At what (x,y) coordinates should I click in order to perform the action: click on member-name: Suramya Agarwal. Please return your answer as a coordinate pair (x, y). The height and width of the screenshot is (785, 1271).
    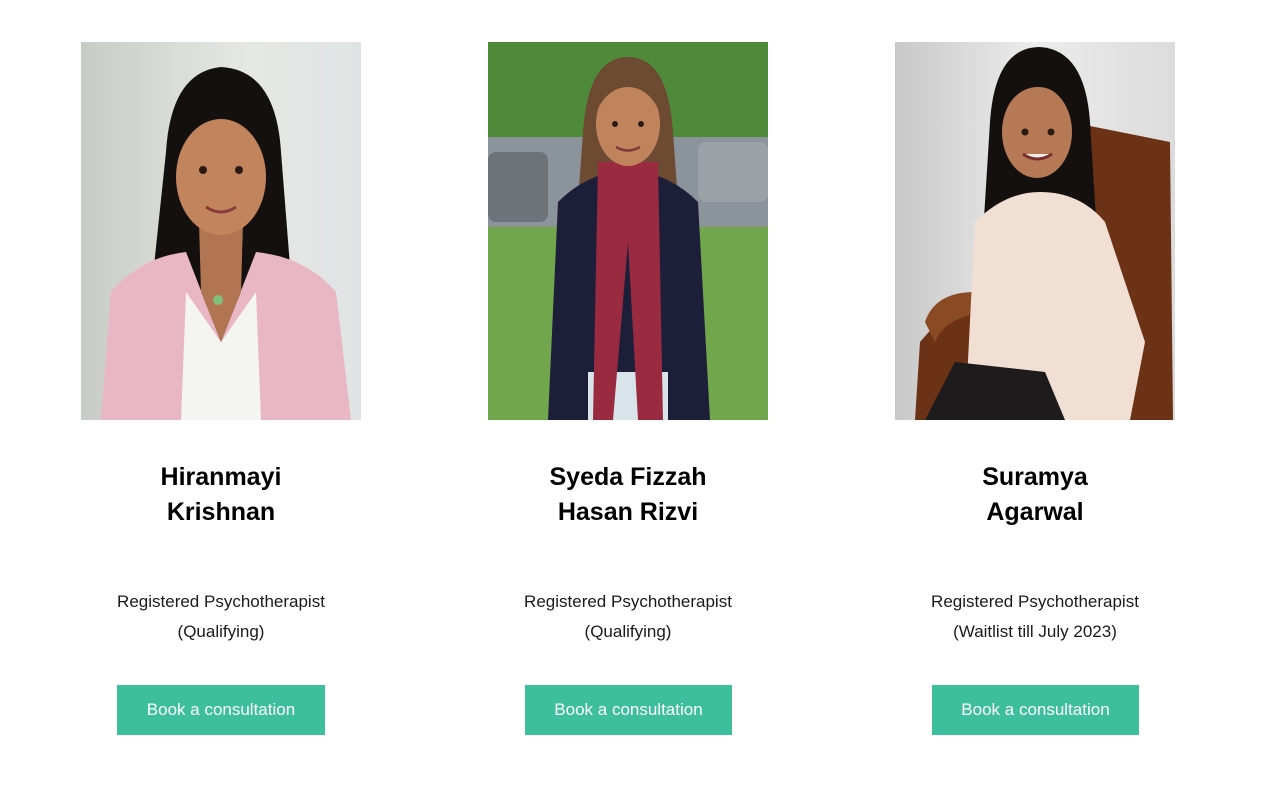
    Looking at the image, I should click on (1035, 495).